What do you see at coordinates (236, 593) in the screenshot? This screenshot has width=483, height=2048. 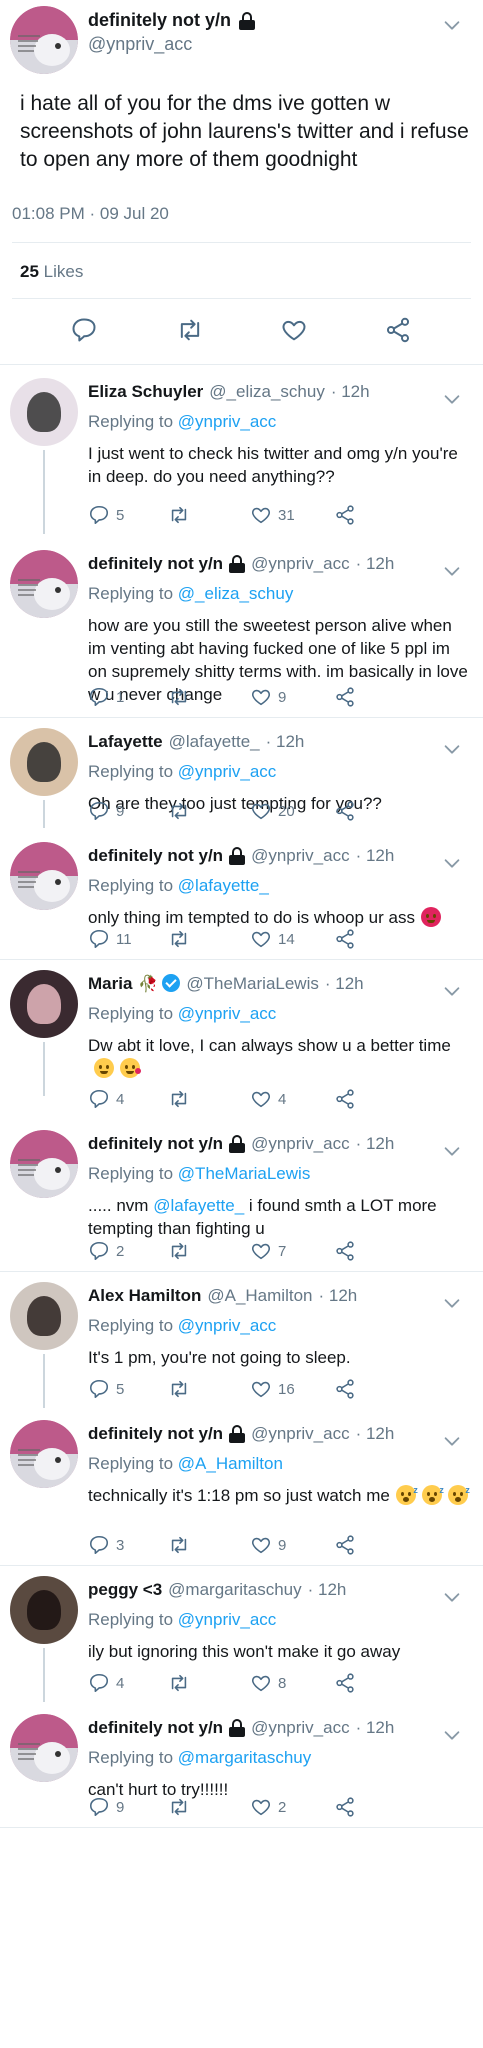 I see `replying-to-link: @_eliza_schuy` at bounding box center [236, 593].